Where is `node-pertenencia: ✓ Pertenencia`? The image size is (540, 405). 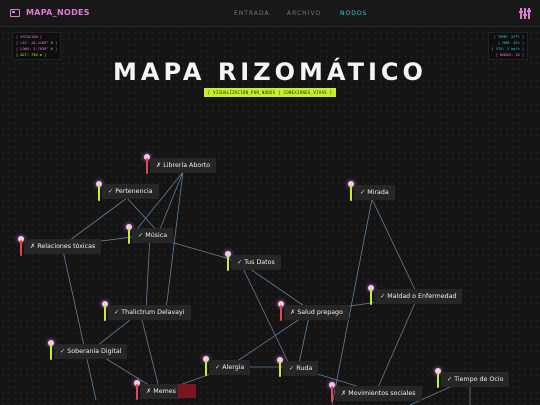
node-pertenencia: ✓ Pertenencia is located at coordinates (130, 191).